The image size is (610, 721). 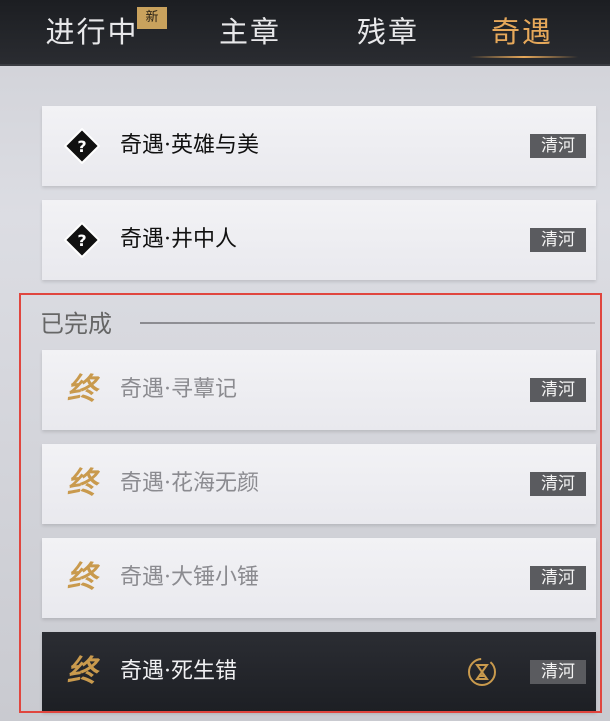 I want to click on tab-in-progress: 进行中, so click(x=92, y=32).